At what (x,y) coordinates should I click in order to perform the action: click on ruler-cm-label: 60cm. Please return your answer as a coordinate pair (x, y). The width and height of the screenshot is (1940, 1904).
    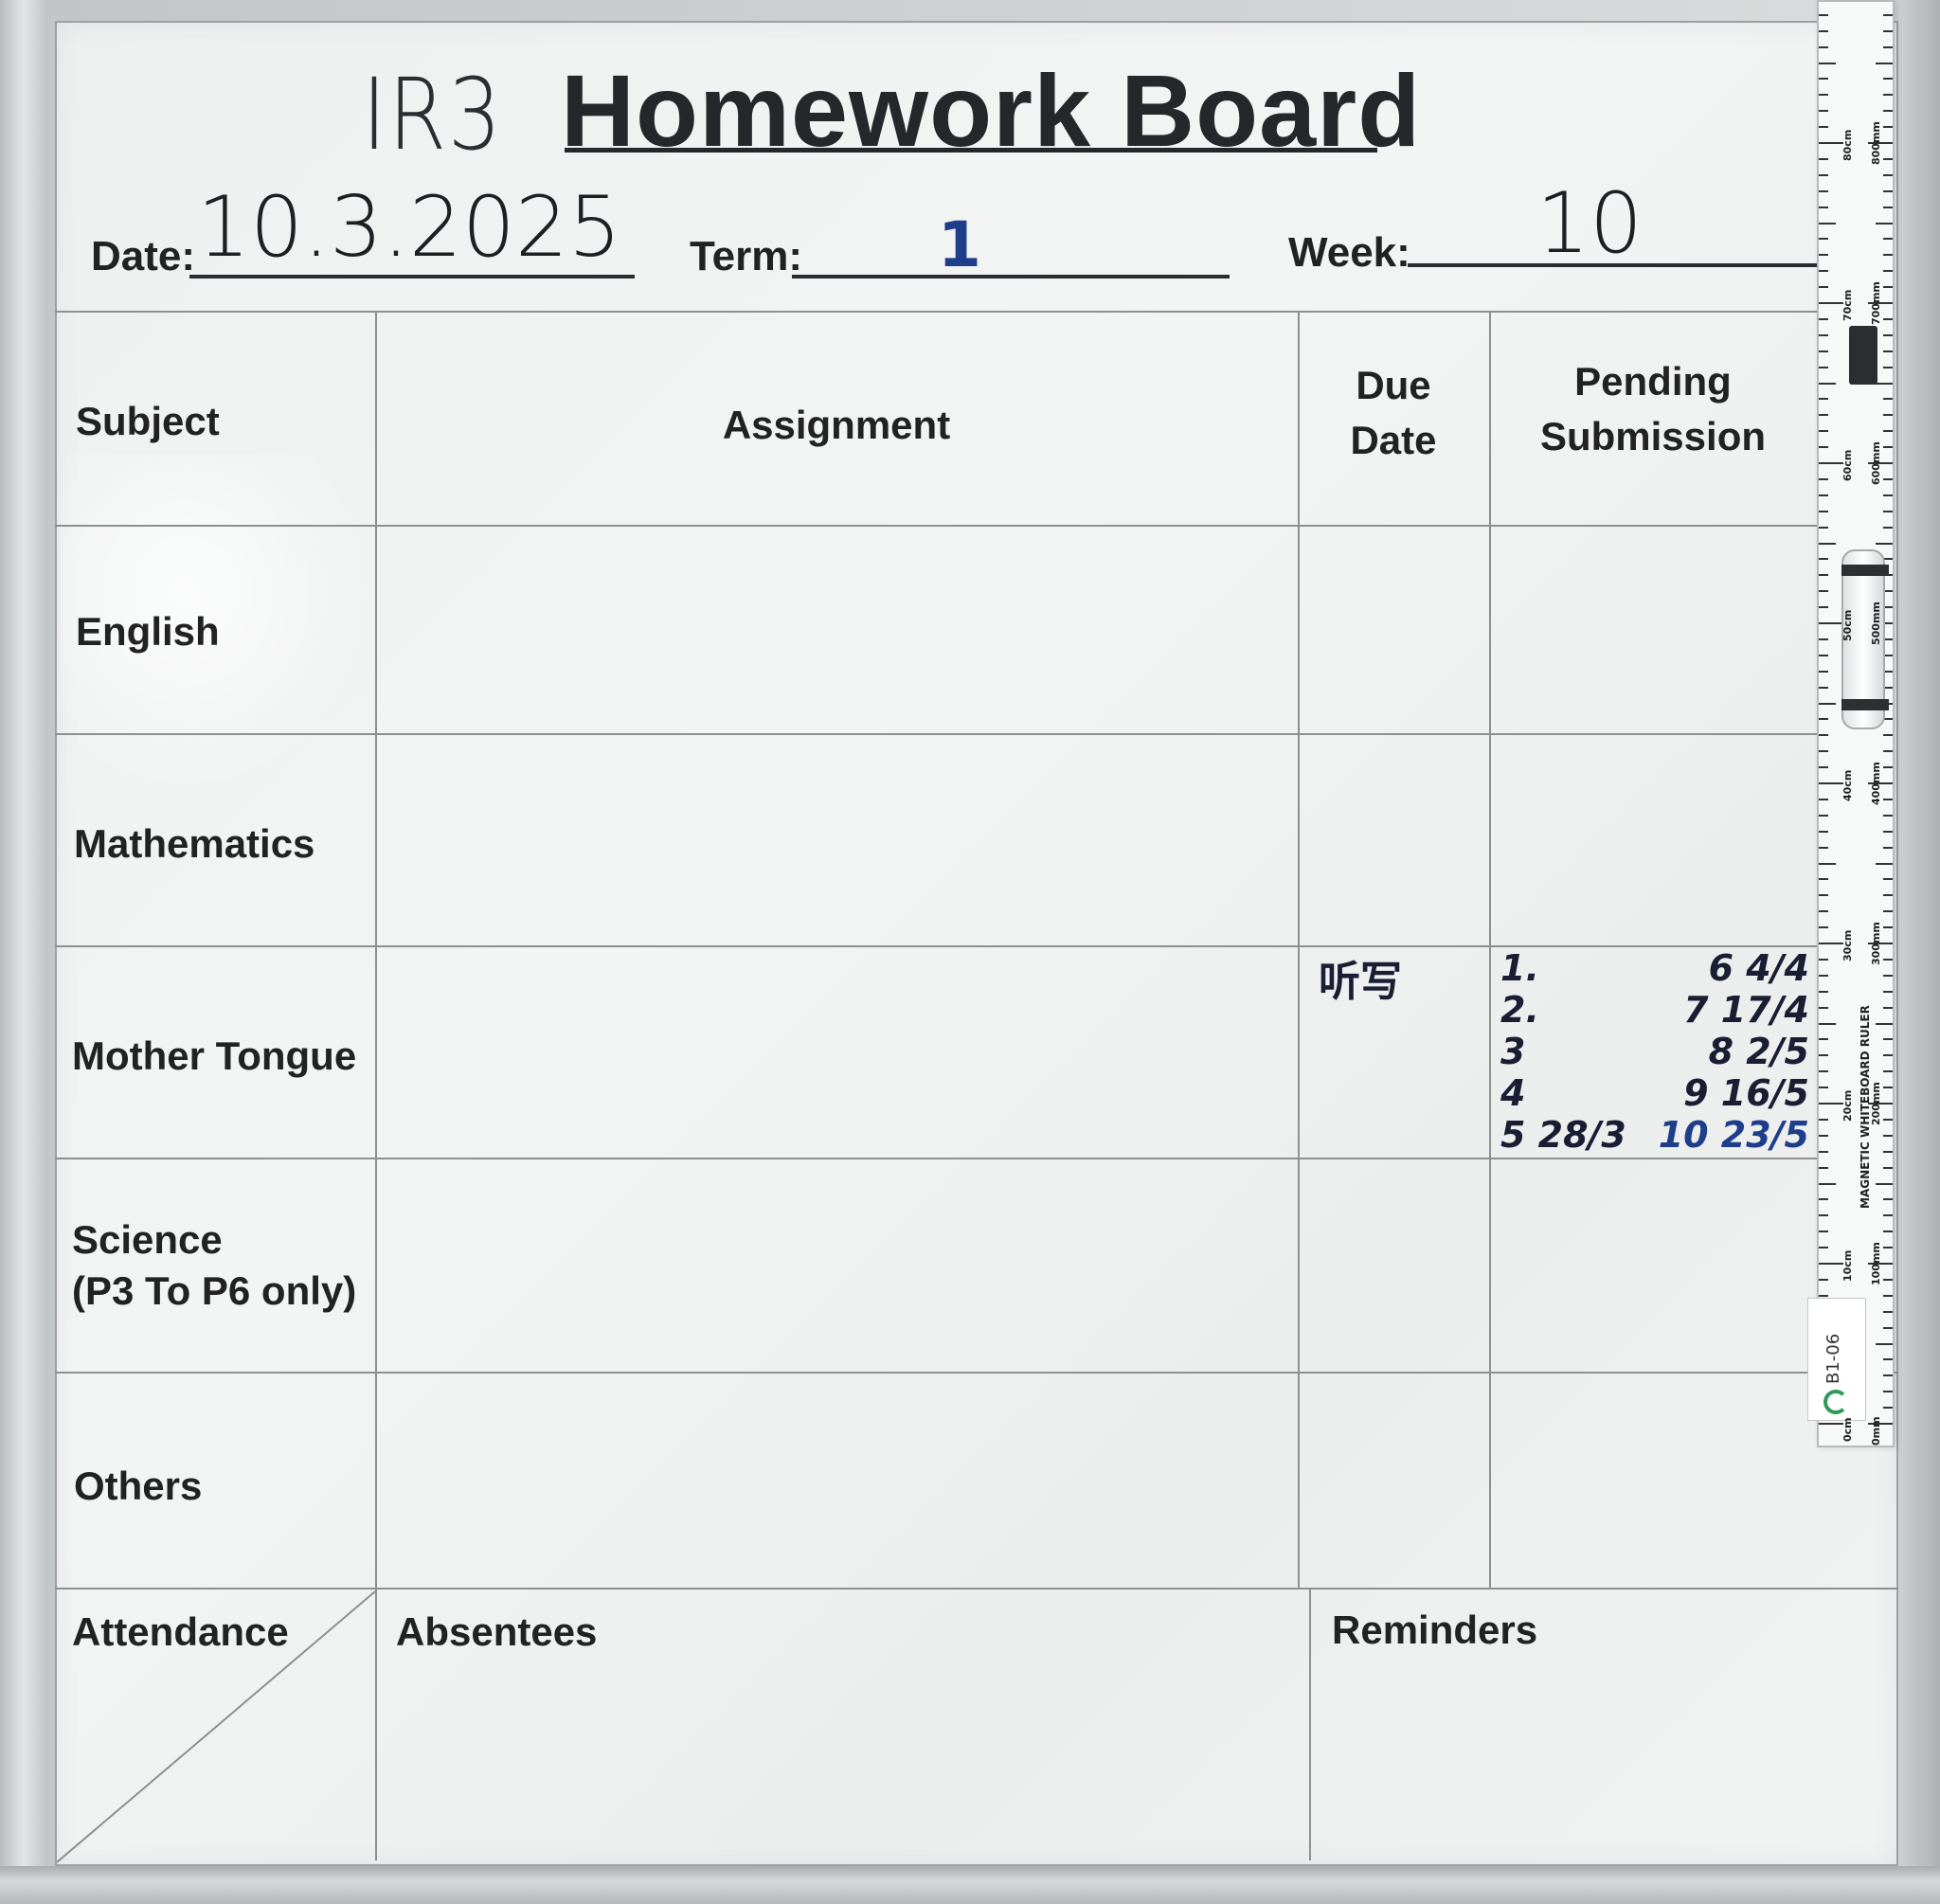
    Looking at the image, I should click on (1847, 465).